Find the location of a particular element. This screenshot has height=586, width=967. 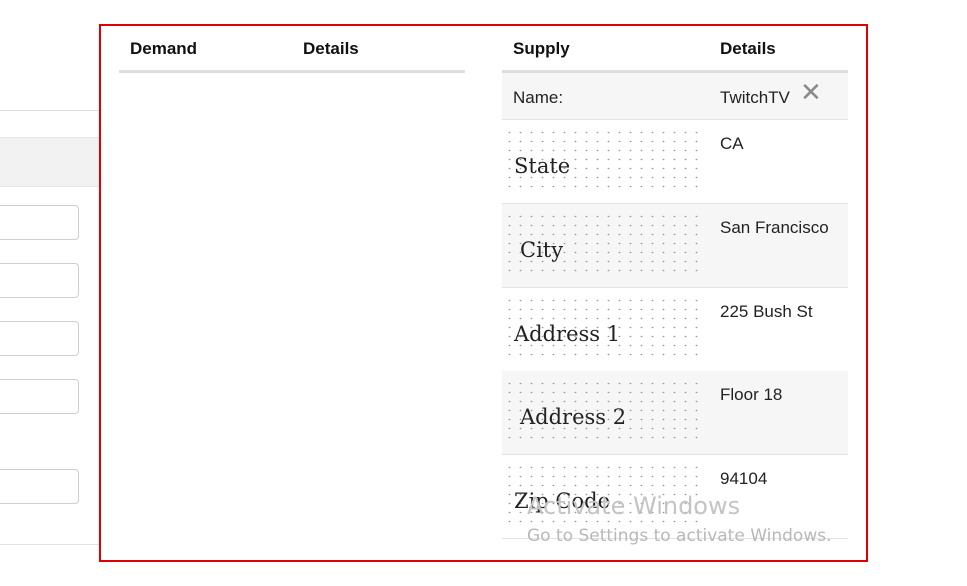

table-row: Address 2 Floor 18 is located at coordinates (675, 413).